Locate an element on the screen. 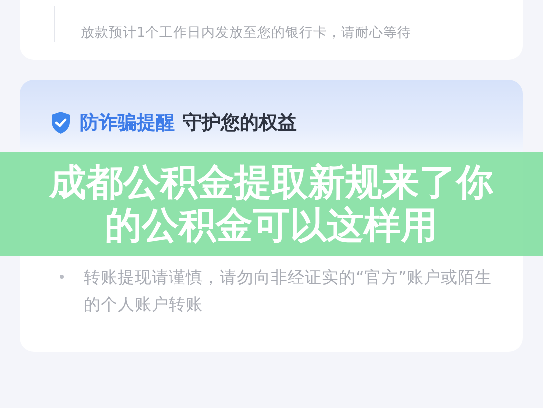 This screenshot has height=408, width=543. notice-item: 转账提现请谨慎，请勿向非经证实的“官方”账户或陌生的个人账户转账 is located at coordinates (289, 291).